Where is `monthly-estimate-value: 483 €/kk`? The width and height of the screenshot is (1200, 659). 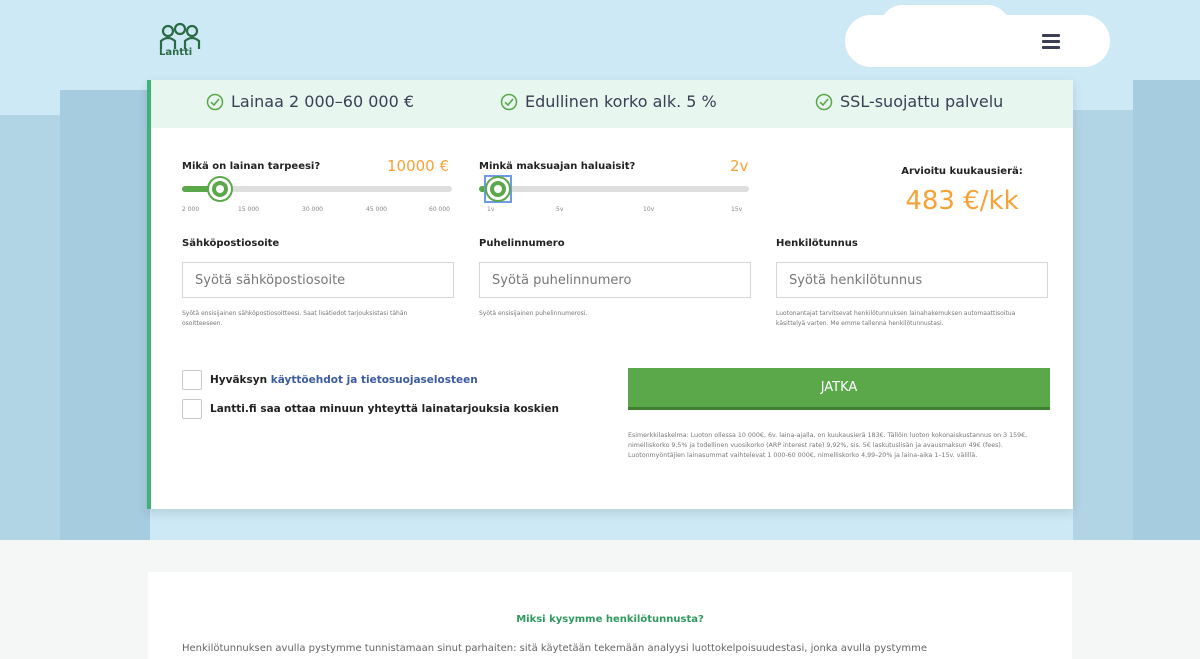 monthly-estimate-value: 483 €/kk is located at coordinates (962, 201).